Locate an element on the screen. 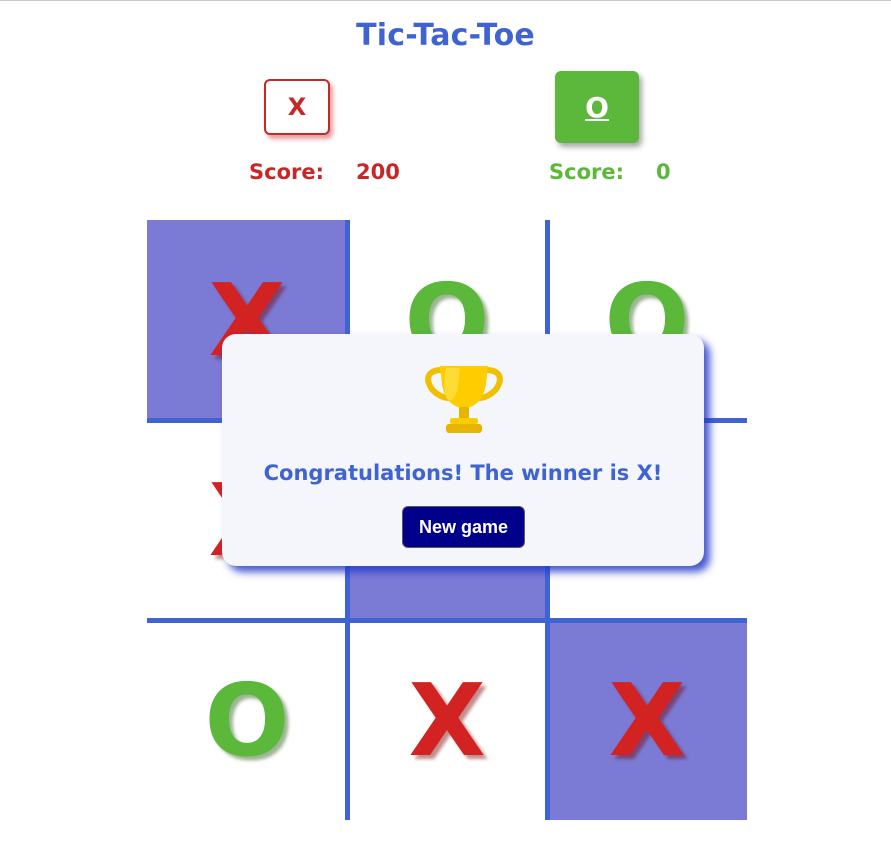  player-o-score: Score: 0 is located at coordinates (610, 172).